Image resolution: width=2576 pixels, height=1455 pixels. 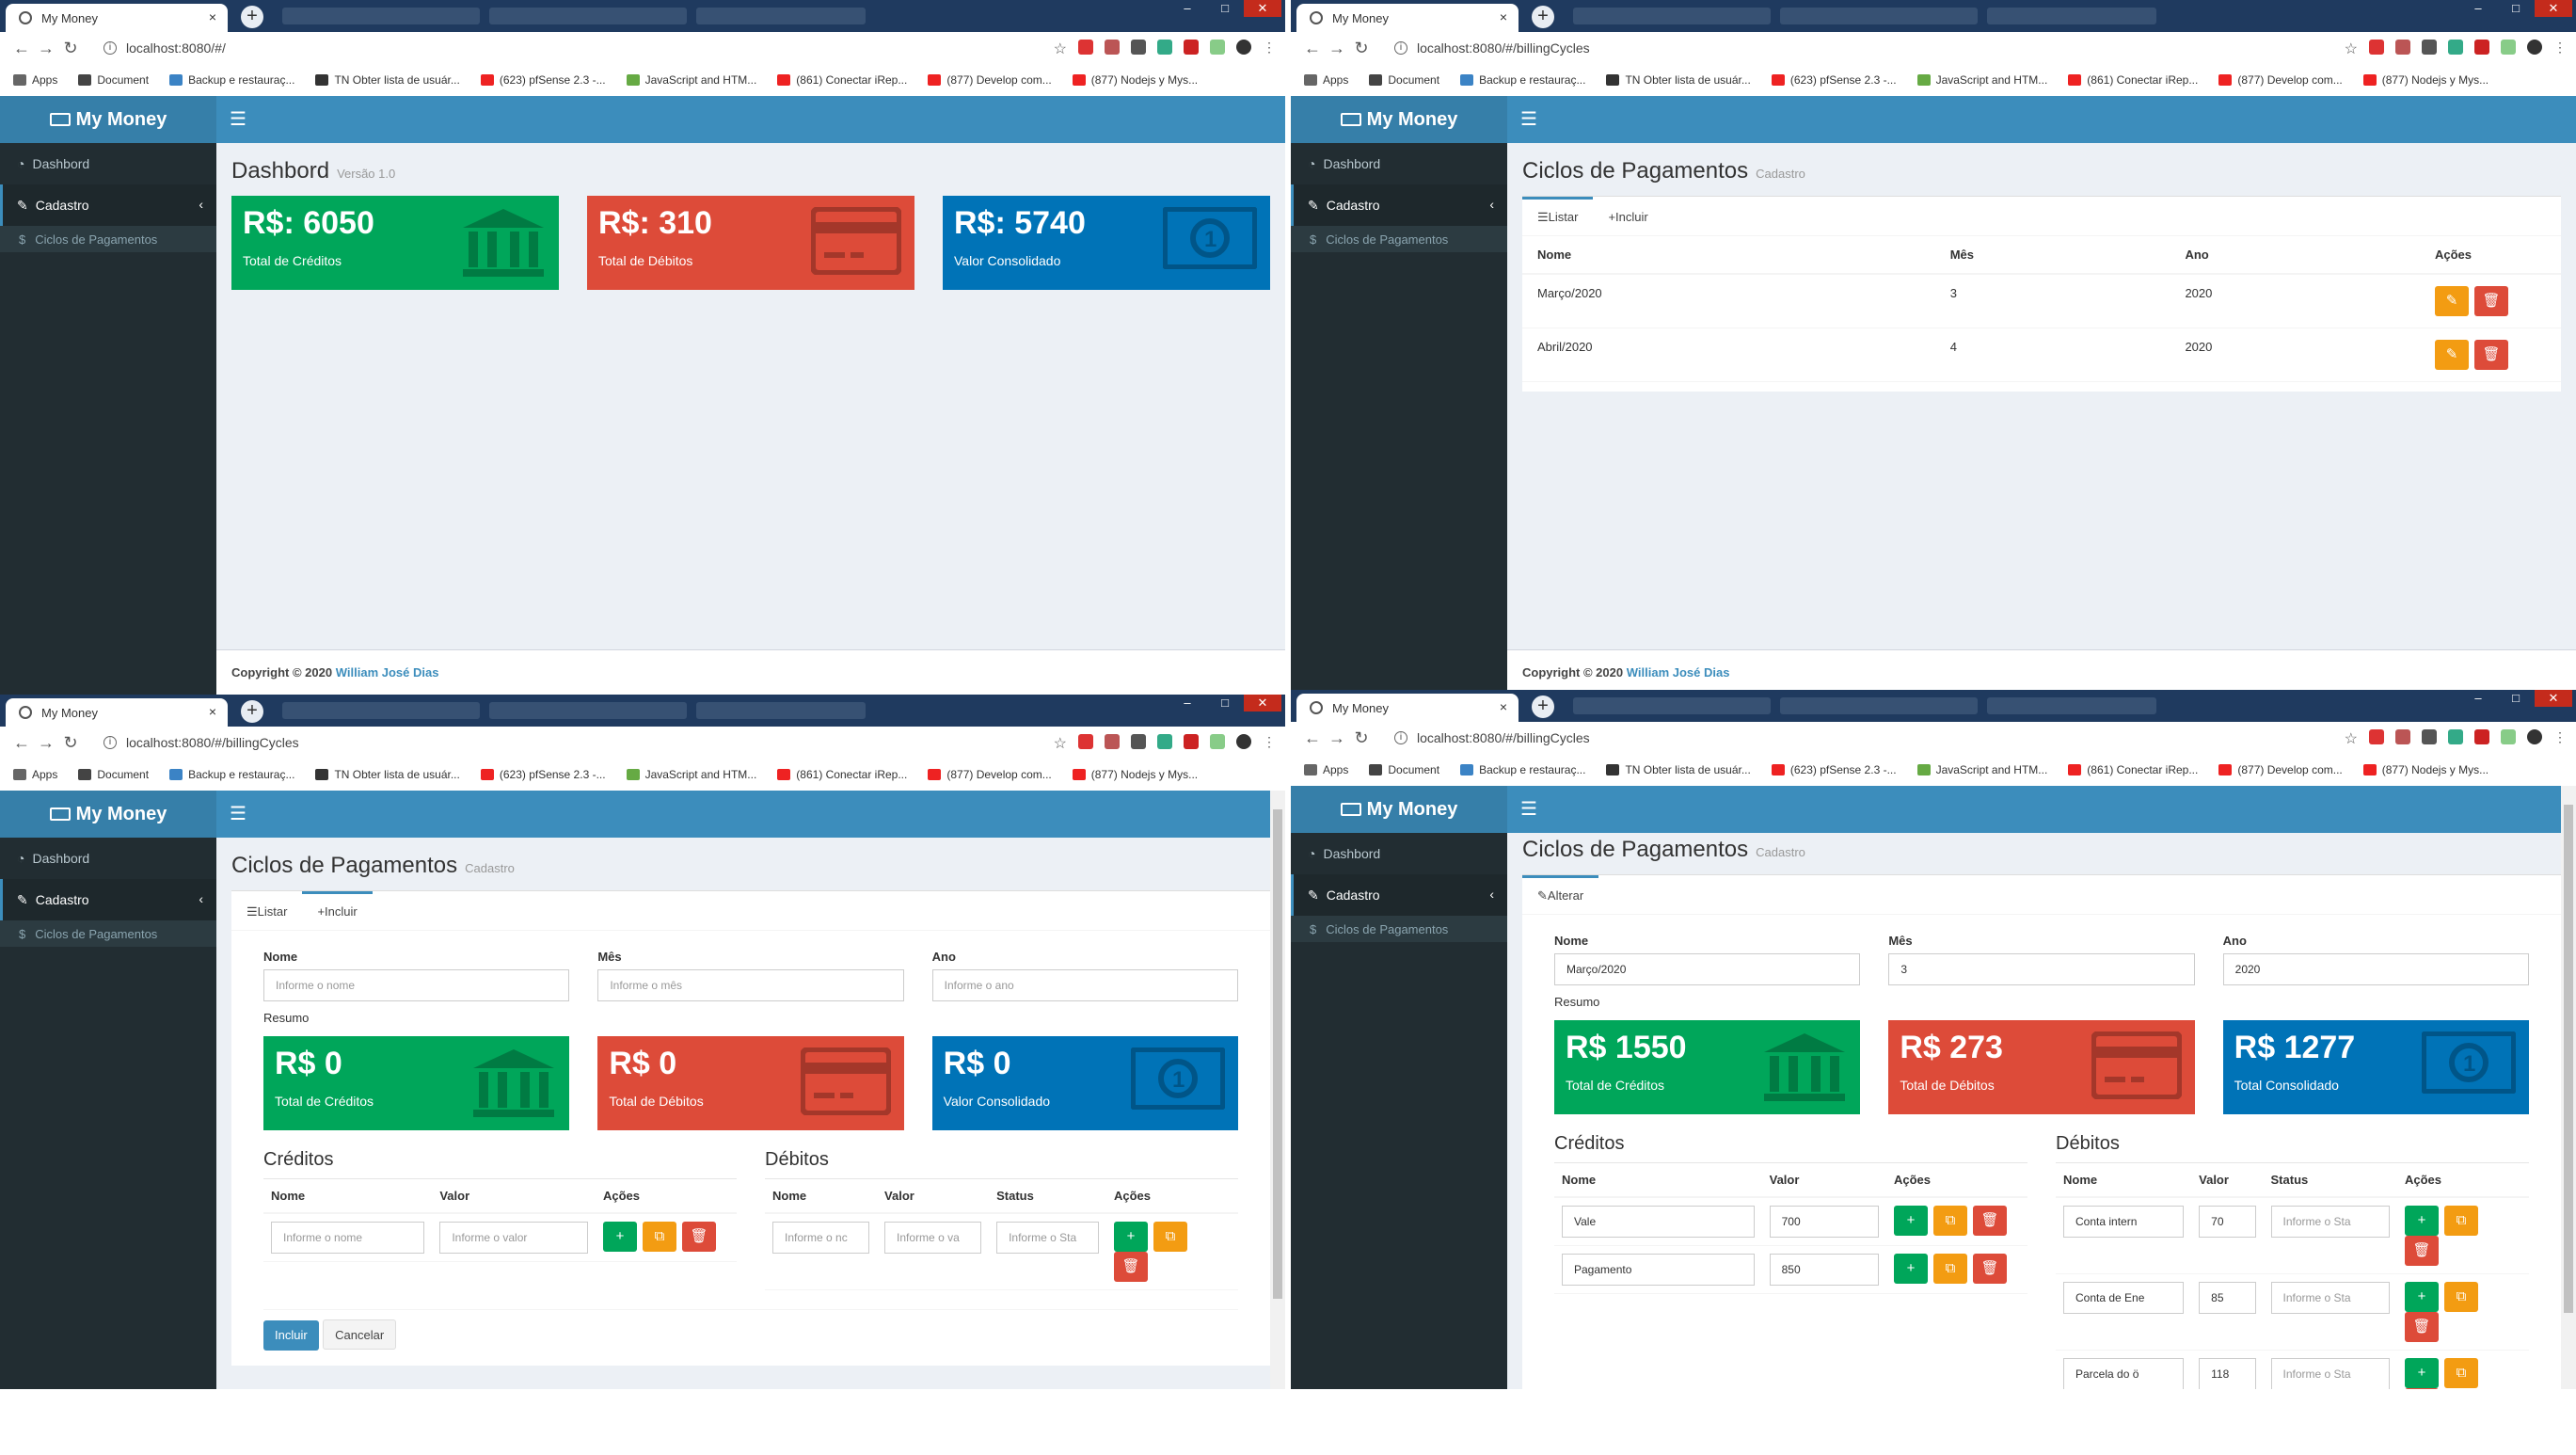 What do you see at coordinates (2227, 1373) in the screenshot?
I see `debit-valor-input: 118` at bounding box center [2227, 1373].